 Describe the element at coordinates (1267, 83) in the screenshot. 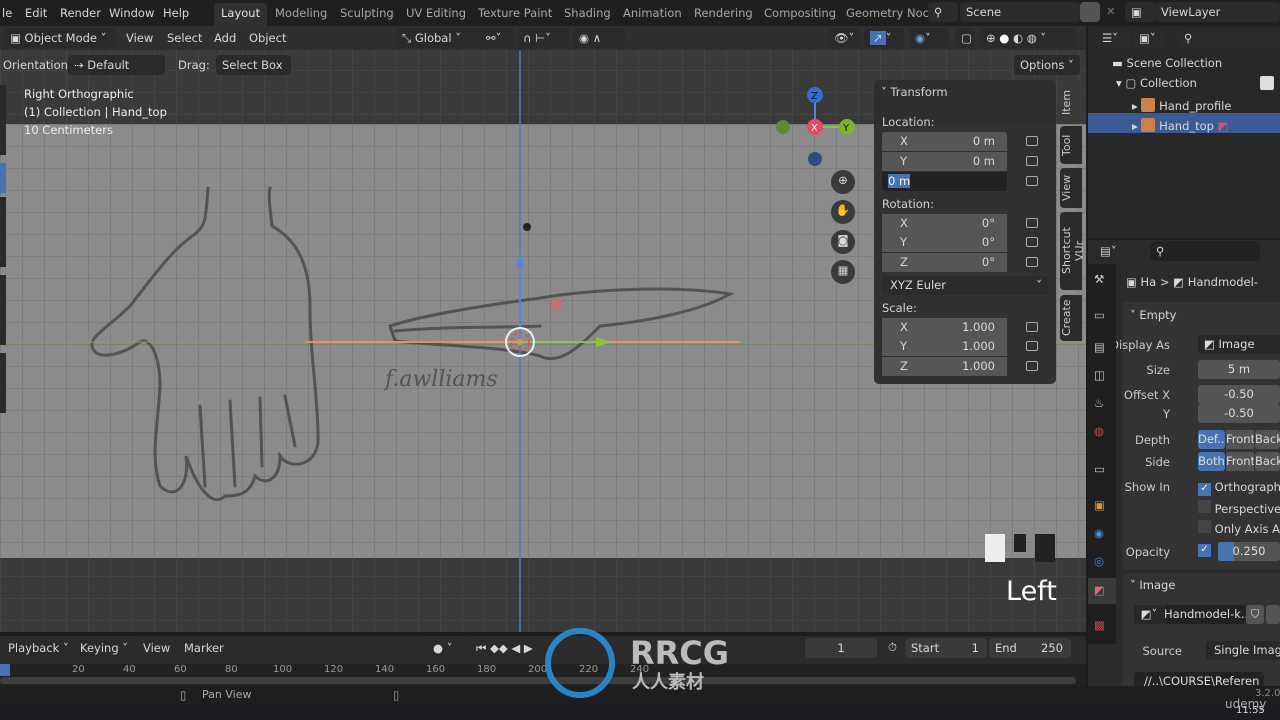

I see `checkbox-icon` at that location.